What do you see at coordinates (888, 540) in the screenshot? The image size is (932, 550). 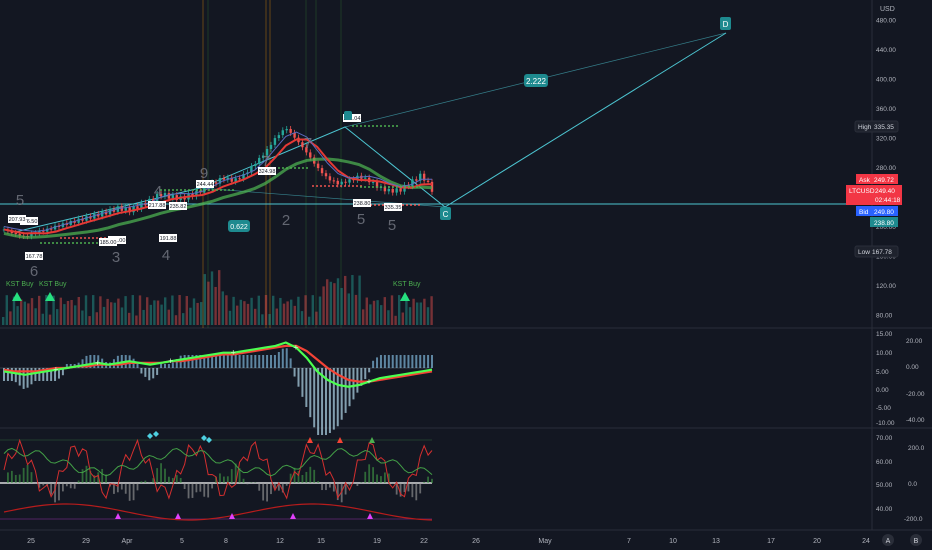 I see `auto-scale-button: A` at bounding box center [888, 540].